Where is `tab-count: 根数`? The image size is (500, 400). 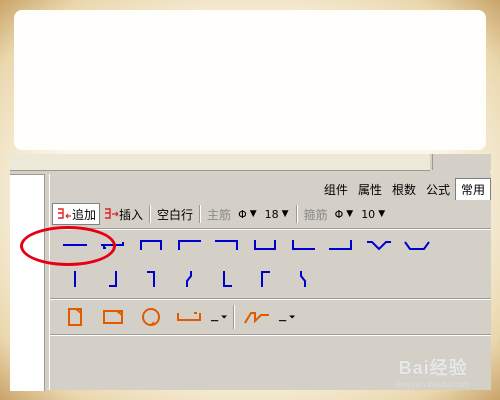 tab-count: 根数 is located at coordinates (404, 189).